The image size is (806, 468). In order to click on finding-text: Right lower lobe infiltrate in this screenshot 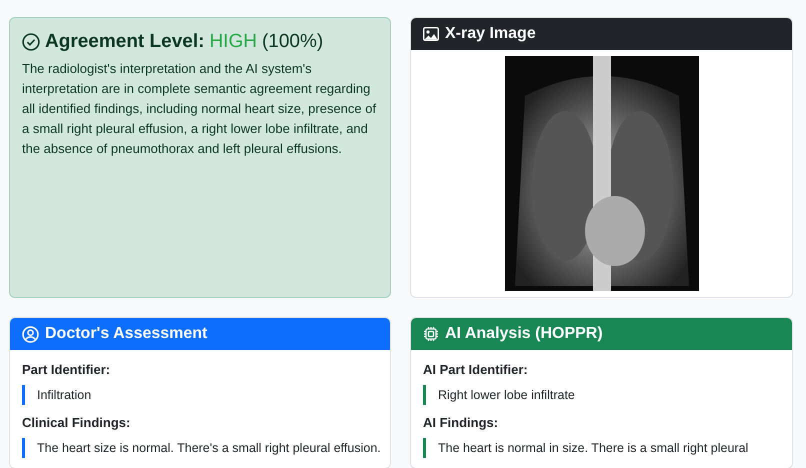, I will do `click(604, 395)`.